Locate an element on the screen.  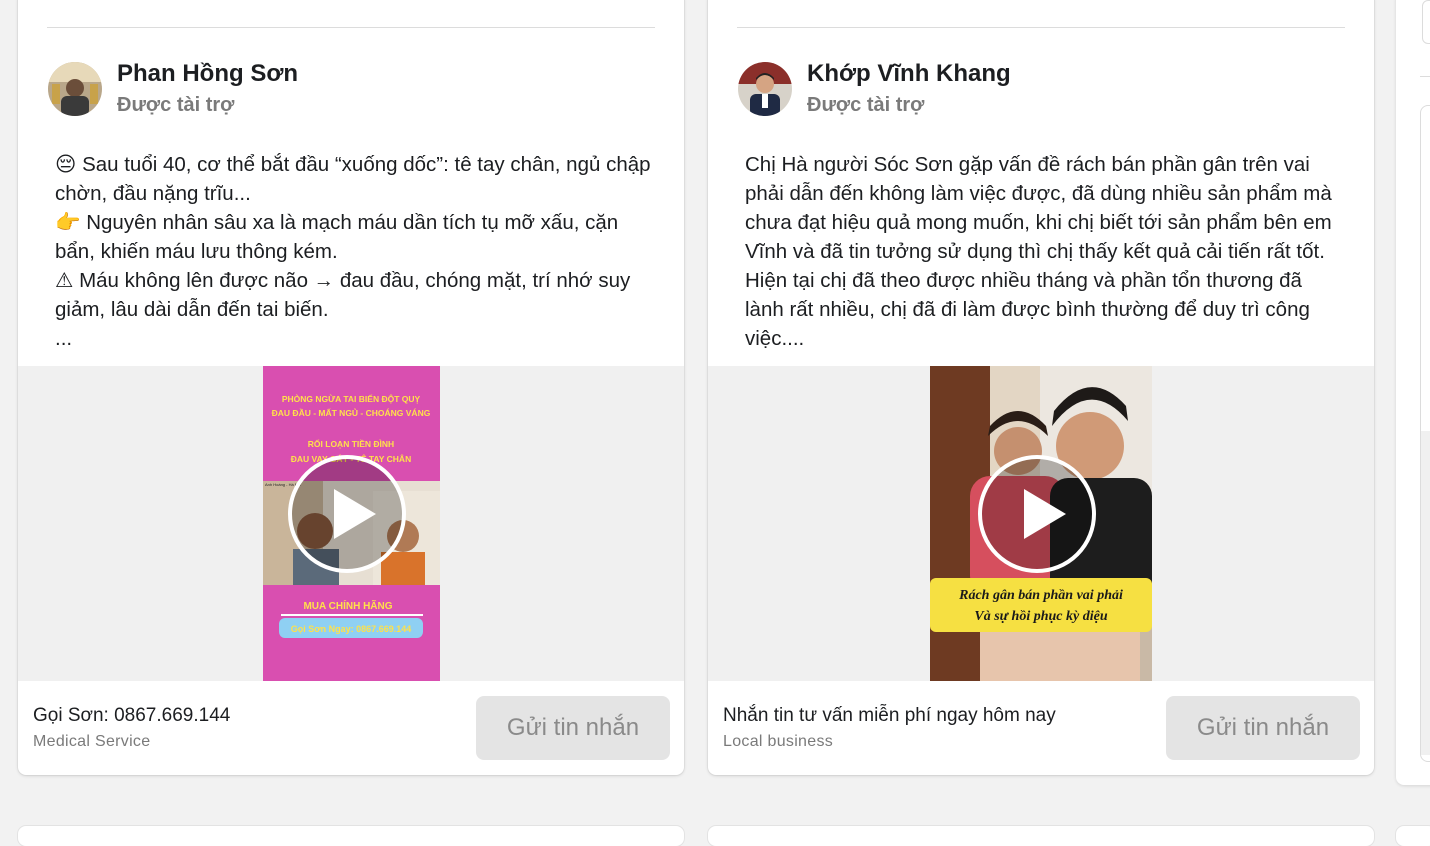
video-text-line3: RỐI LOẠN TIỀN ĐÌNH is located at coordinates (351, 443).